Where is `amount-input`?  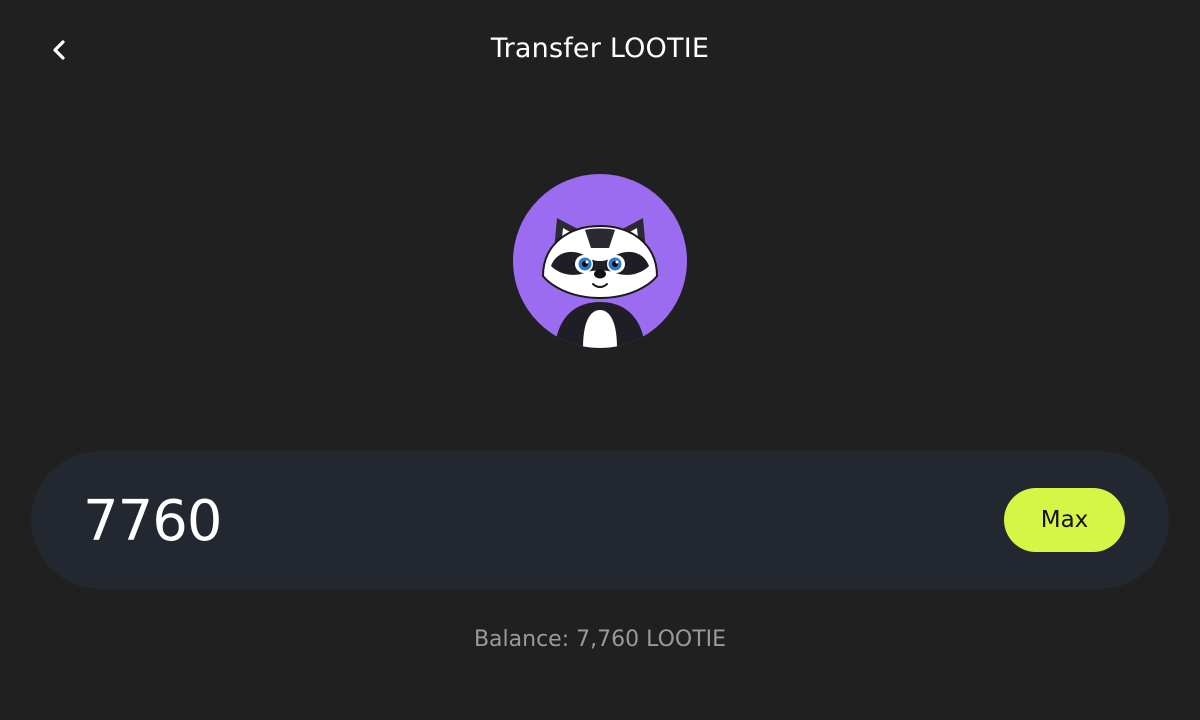
amount-input is located at coordinates (483, 521).